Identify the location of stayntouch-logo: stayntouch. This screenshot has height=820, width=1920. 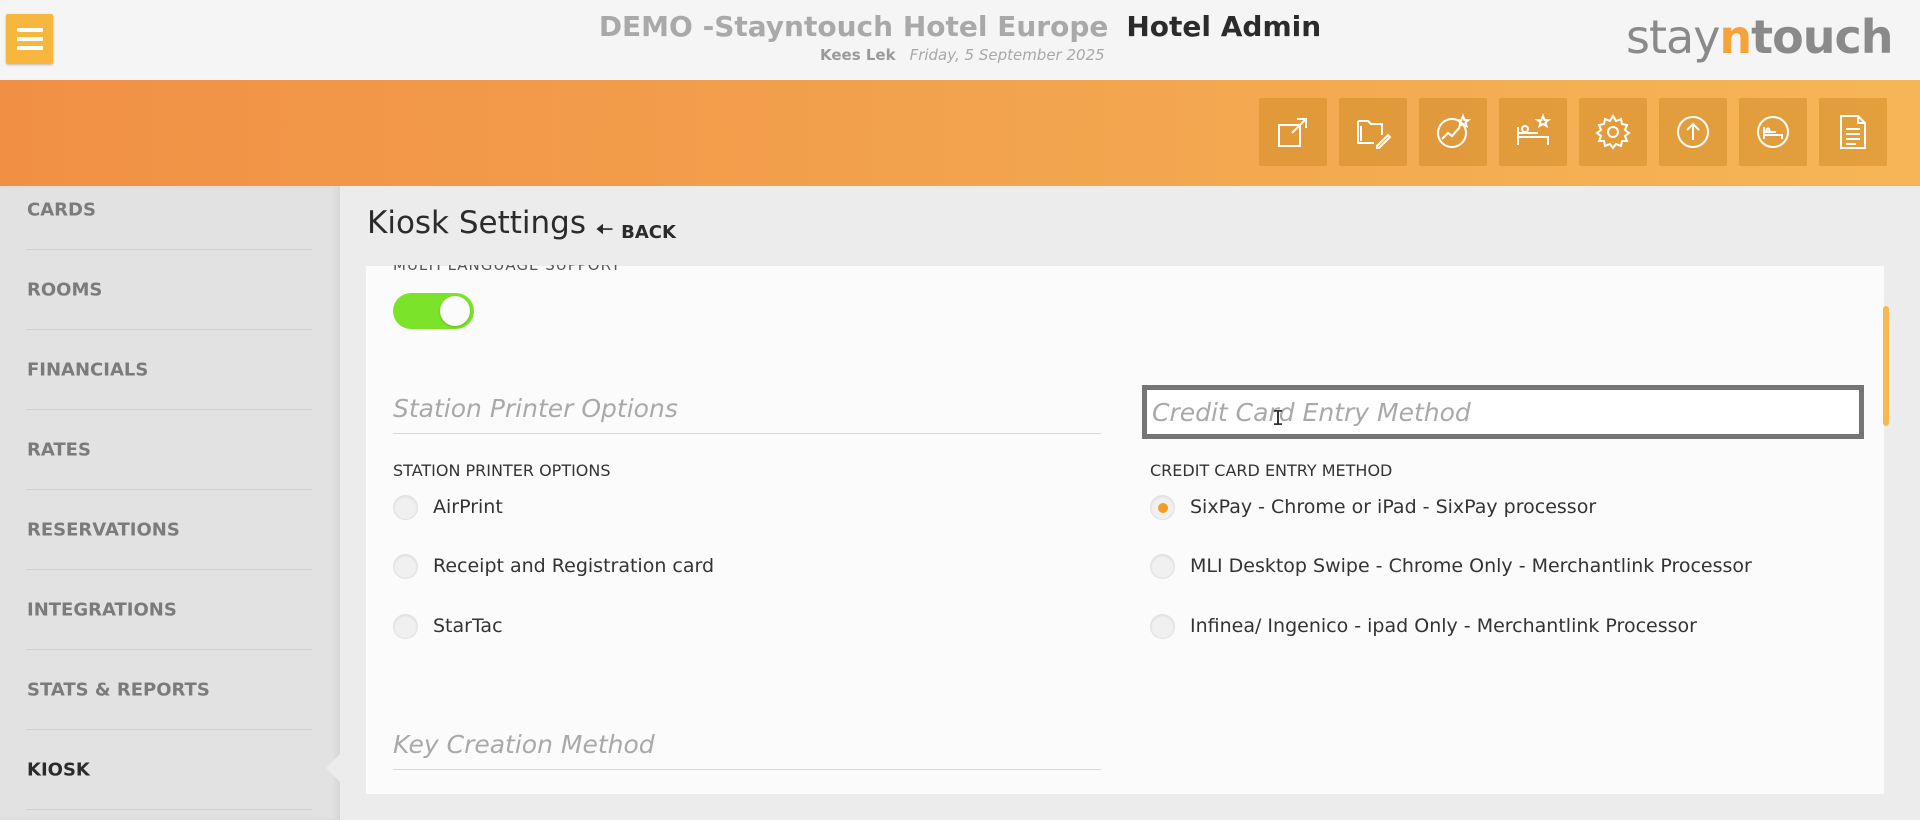
(1760, 37).